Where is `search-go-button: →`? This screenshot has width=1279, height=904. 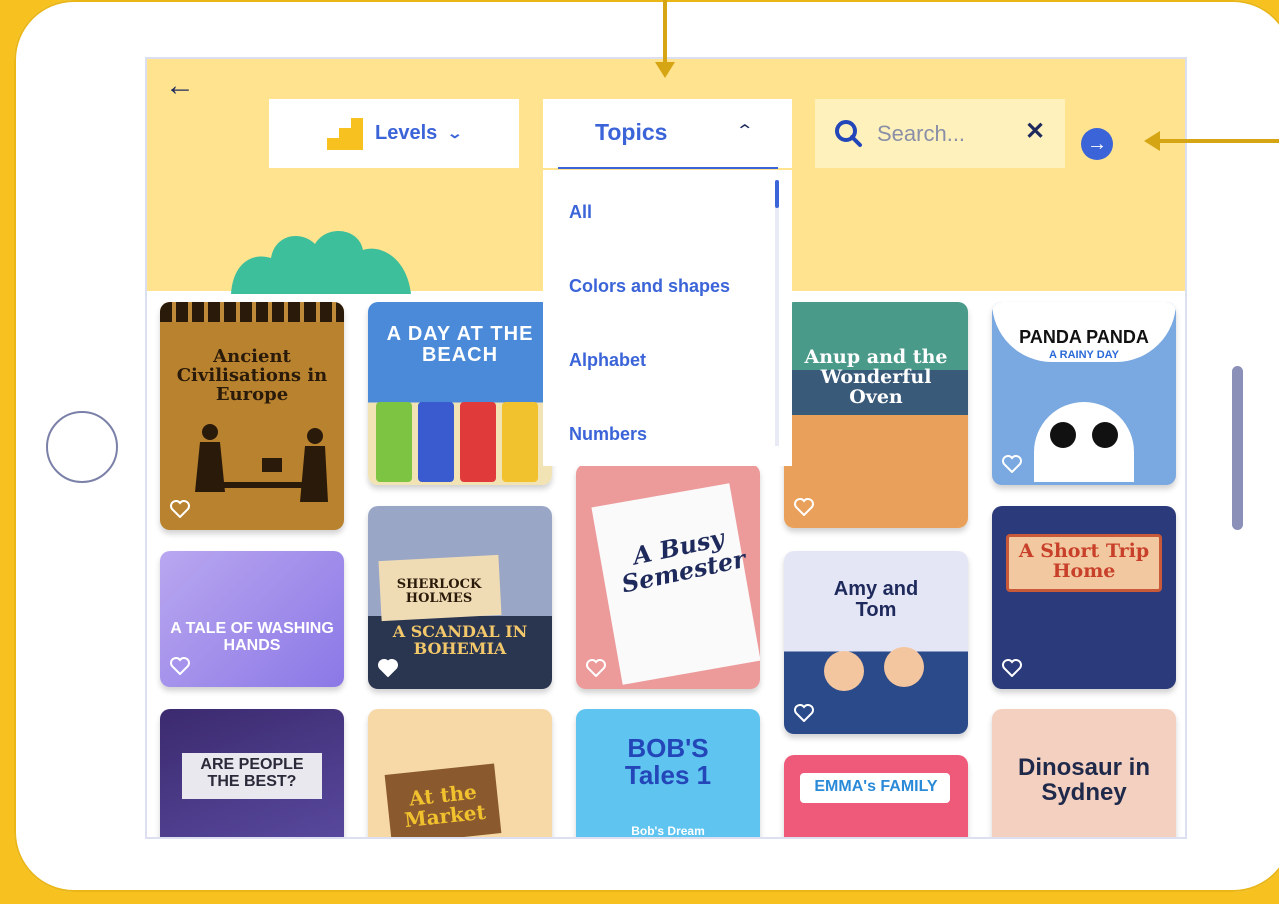 search-go-button: → is located at coordinates (1097, 144).